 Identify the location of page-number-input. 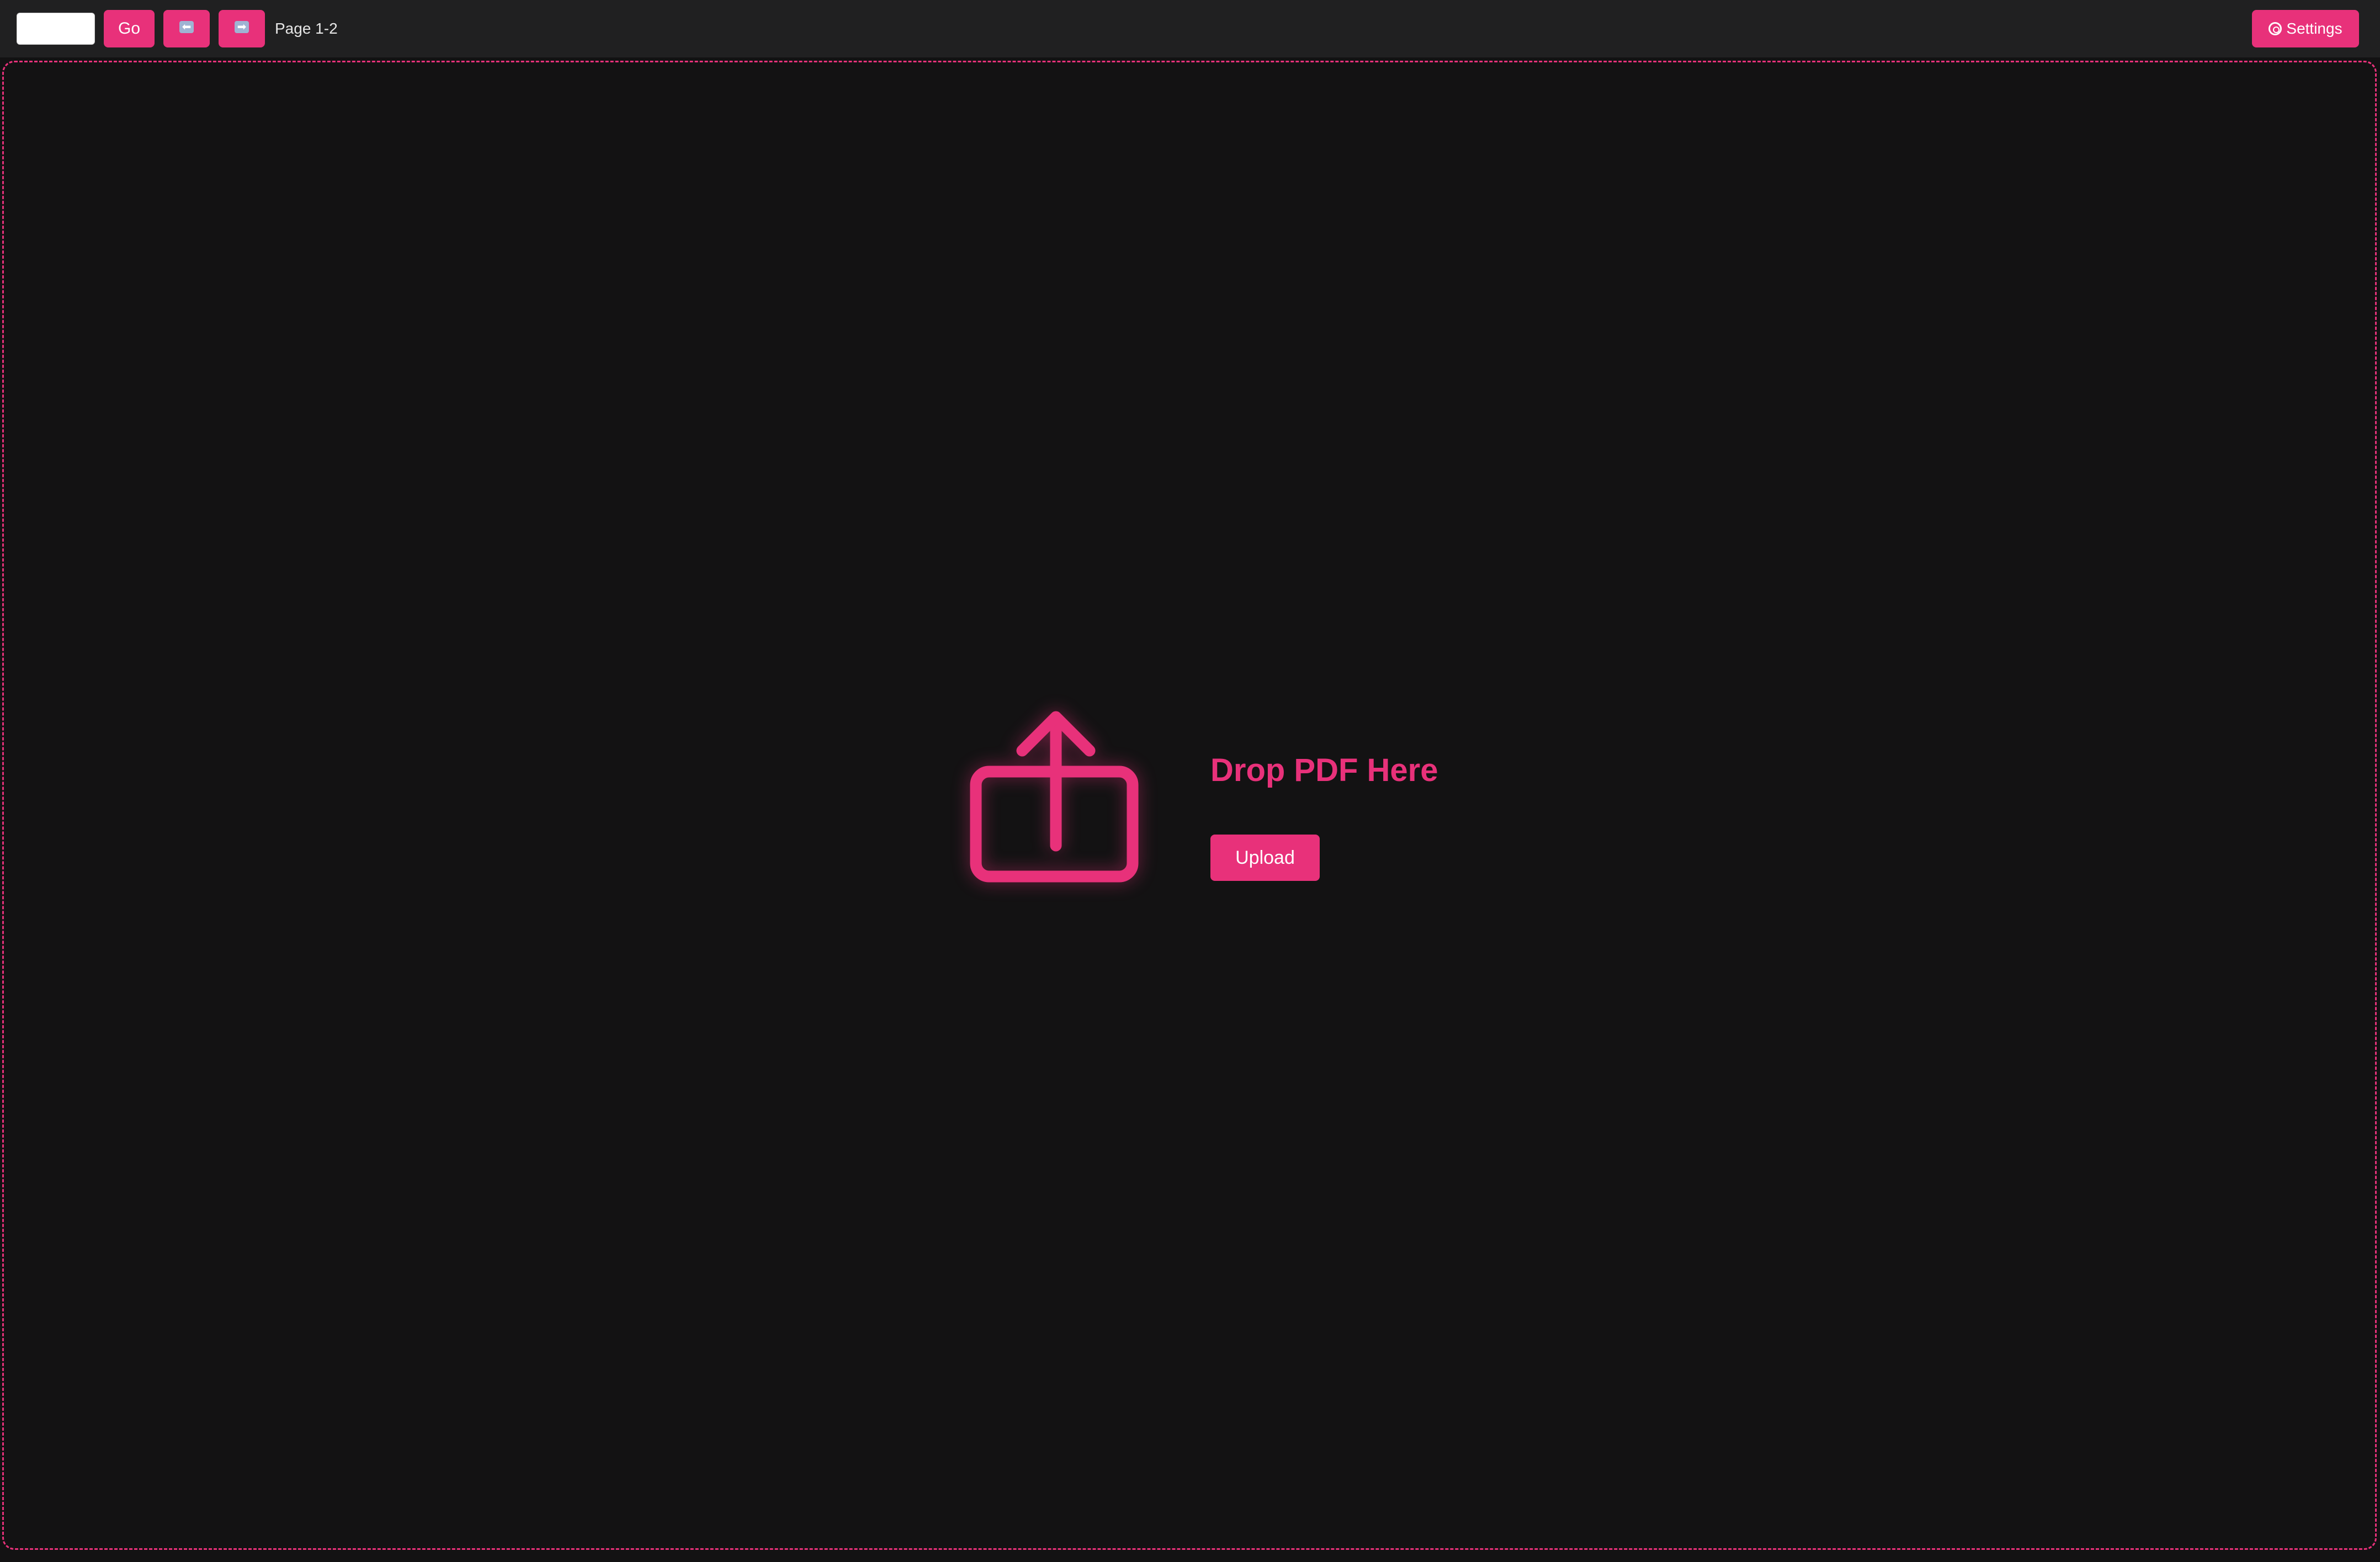
(56, 29).